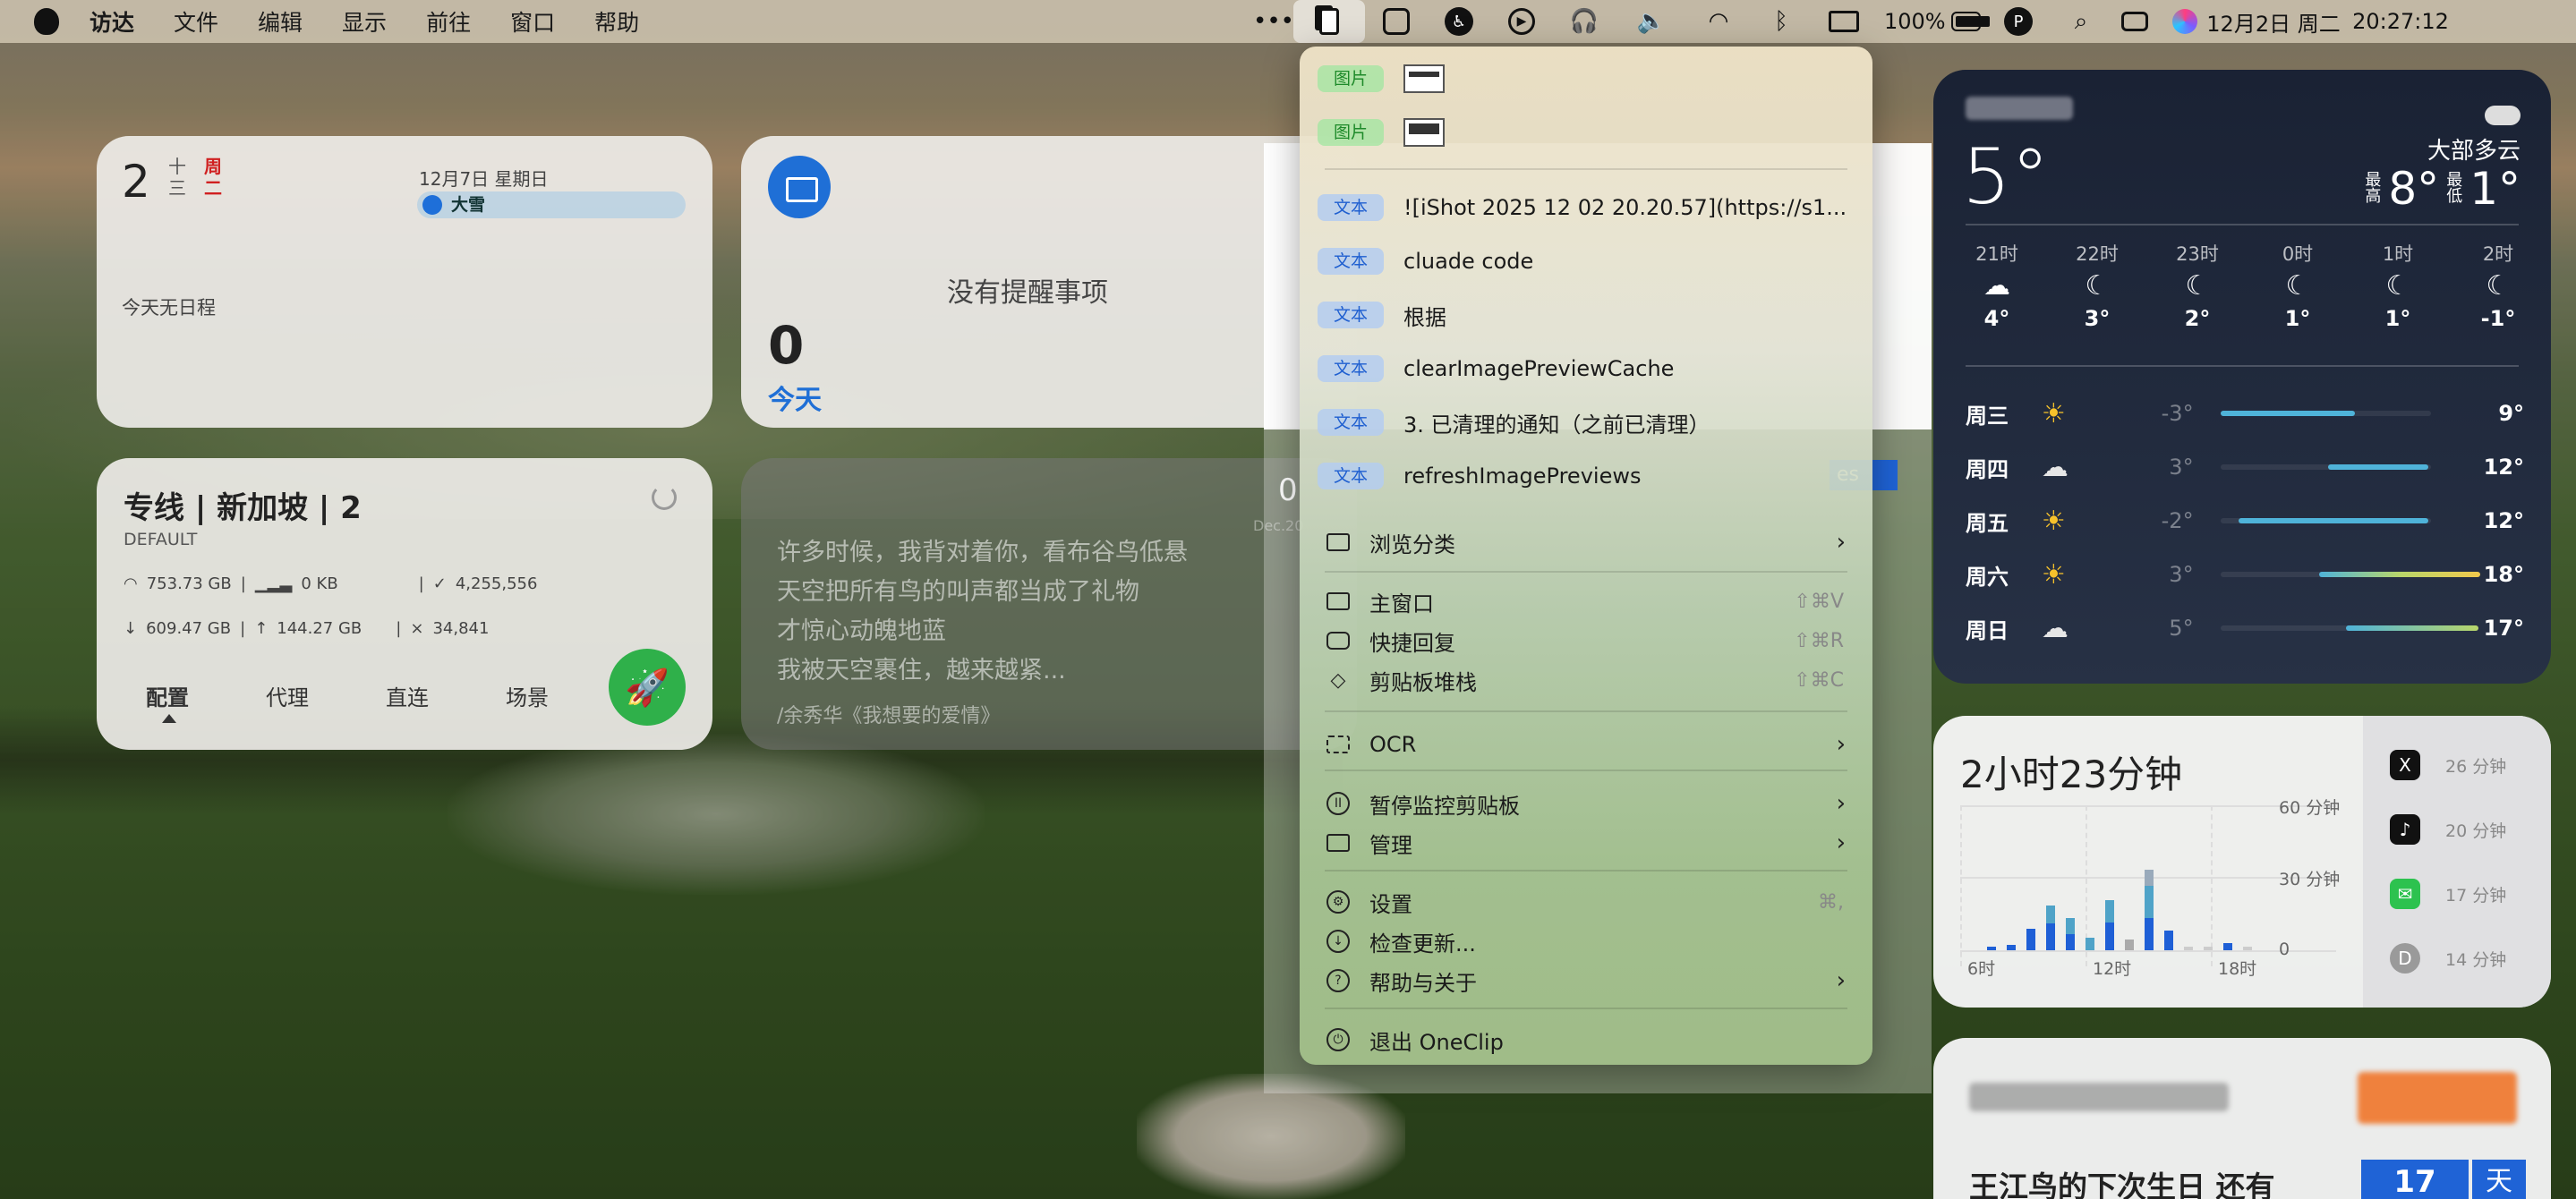 The width and height of the screenshot is (2576, 1199). Describe the element at coordinates (1338, 803) in the screenshot. I see `pause-icon: II` at that location.